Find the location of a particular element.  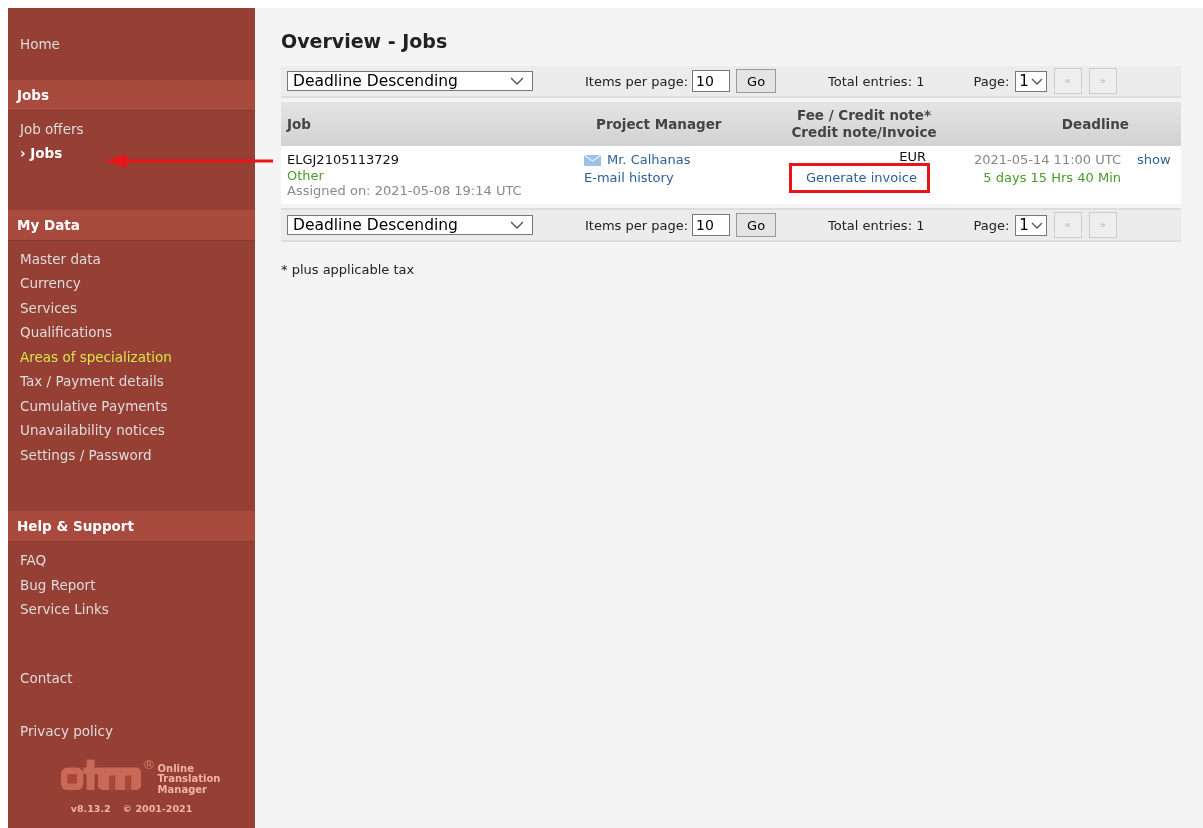

sidebar-item: Settings / Password is located at coordinates (86, 454).